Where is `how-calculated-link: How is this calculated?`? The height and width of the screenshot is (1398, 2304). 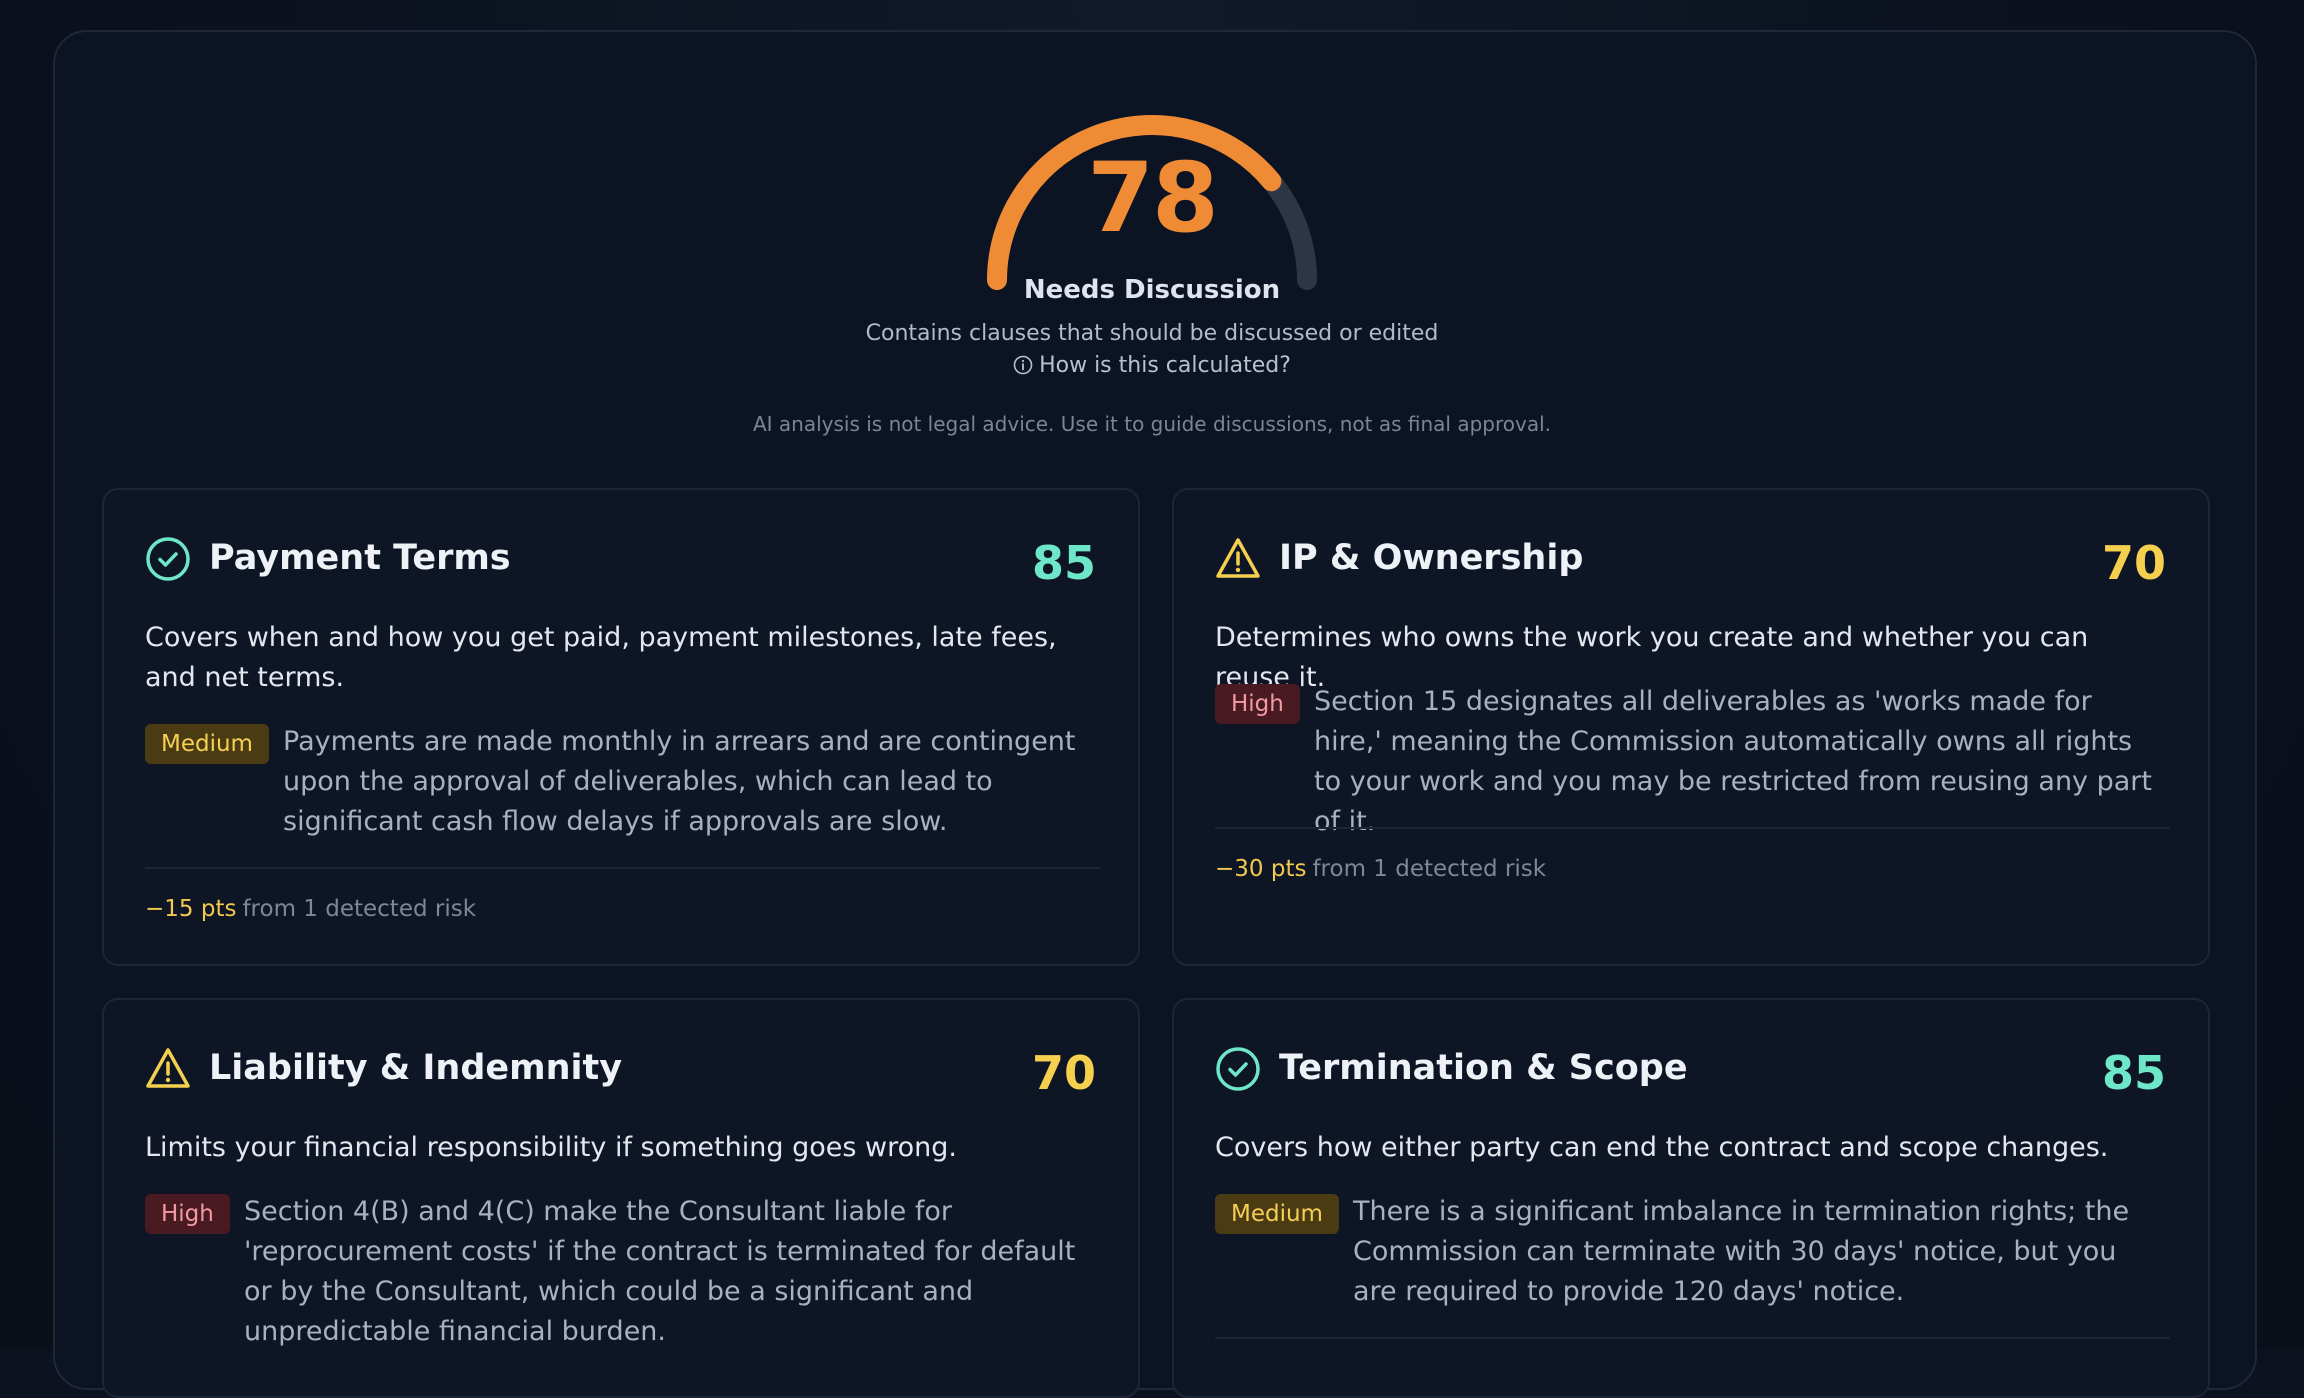 how-calculated-link: How is this calculated? is located at coordinates (1152, 365).